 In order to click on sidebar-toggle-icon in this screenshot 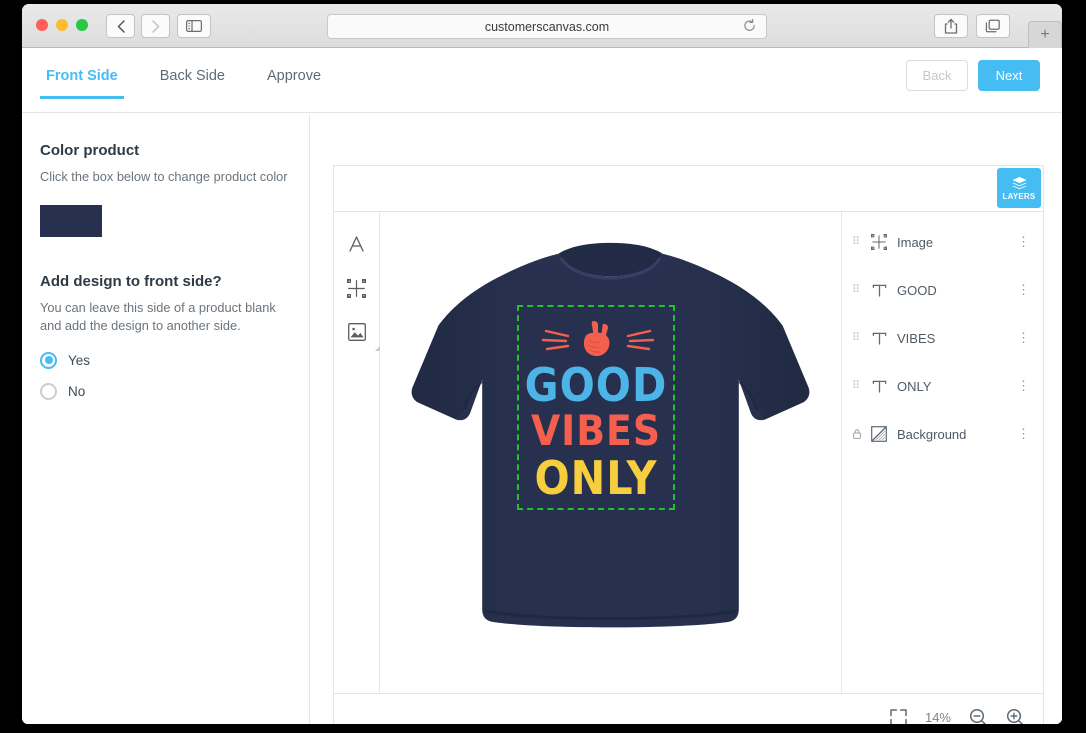, I will do `click(194, 26)`.